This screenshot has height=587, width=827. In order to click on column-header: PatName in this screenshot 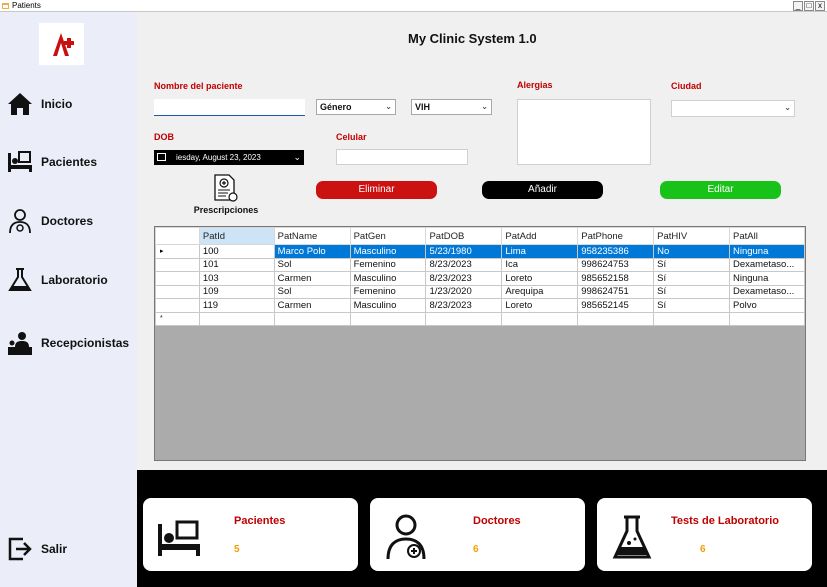, I will do `click(312, 236)`.